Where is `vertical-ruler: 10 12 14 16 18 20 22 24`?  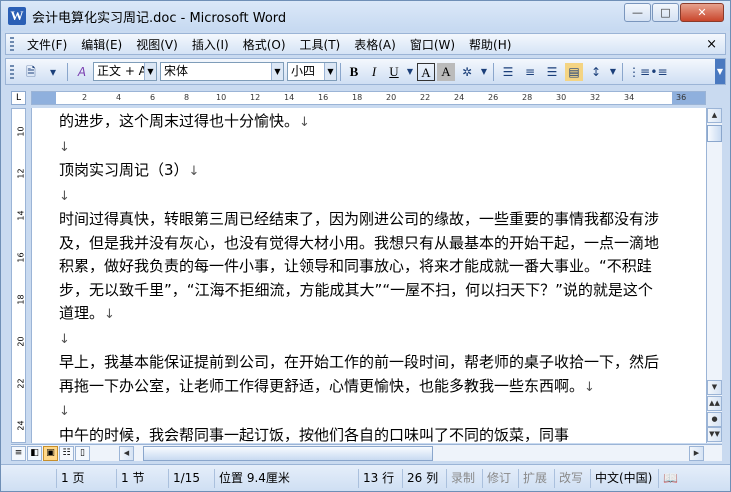
vertical-ruler: 10 12 14 16 18 20 22 24 is located at coordinates (18, 275).